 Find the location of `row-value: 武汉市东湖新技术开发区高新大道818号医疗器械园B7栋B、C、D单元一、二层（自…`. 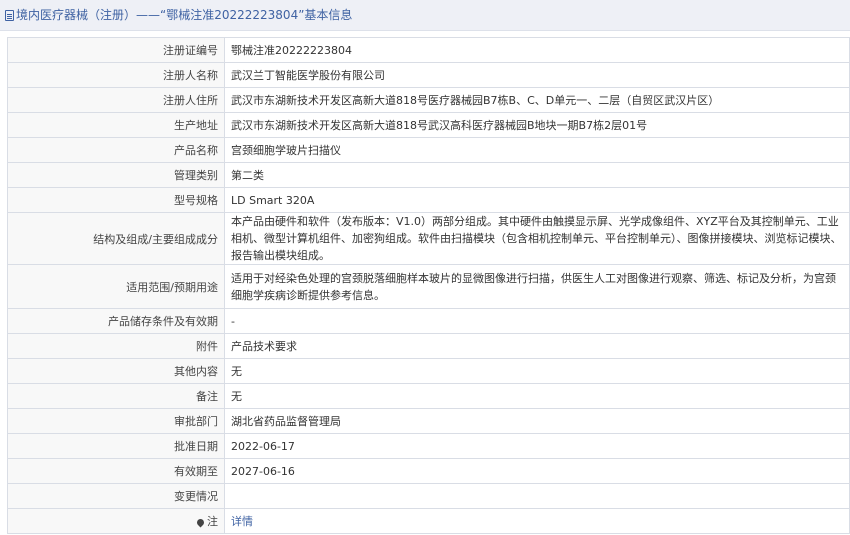

row-value: 武汉市东湖新技术开发区高新大道818号医疗器械园B7栋B、C、D单元一、二层（自… is located at coordinates (537, 100).